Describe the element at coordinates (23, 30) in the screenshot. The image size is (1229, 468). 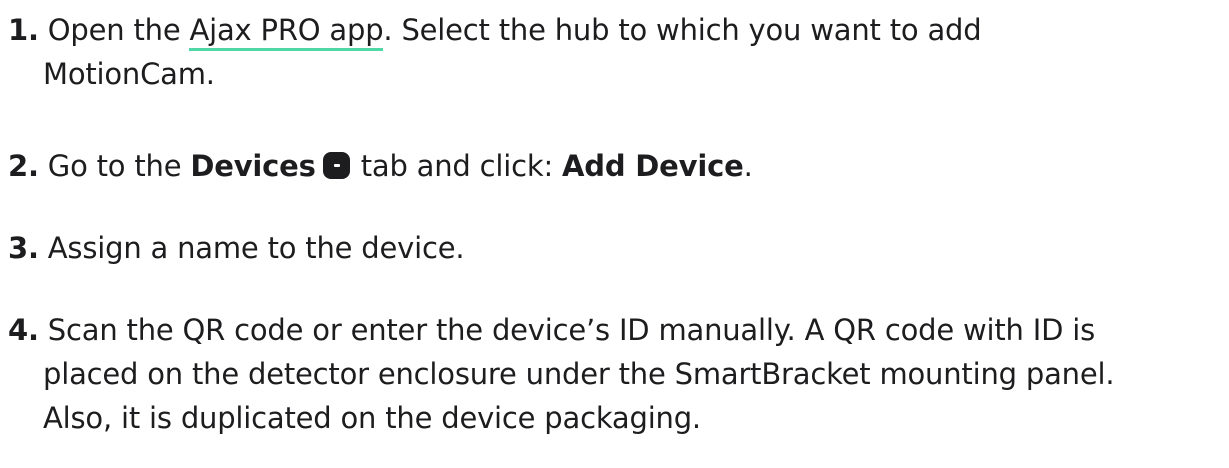
I see `step-number: 1.` at that location.